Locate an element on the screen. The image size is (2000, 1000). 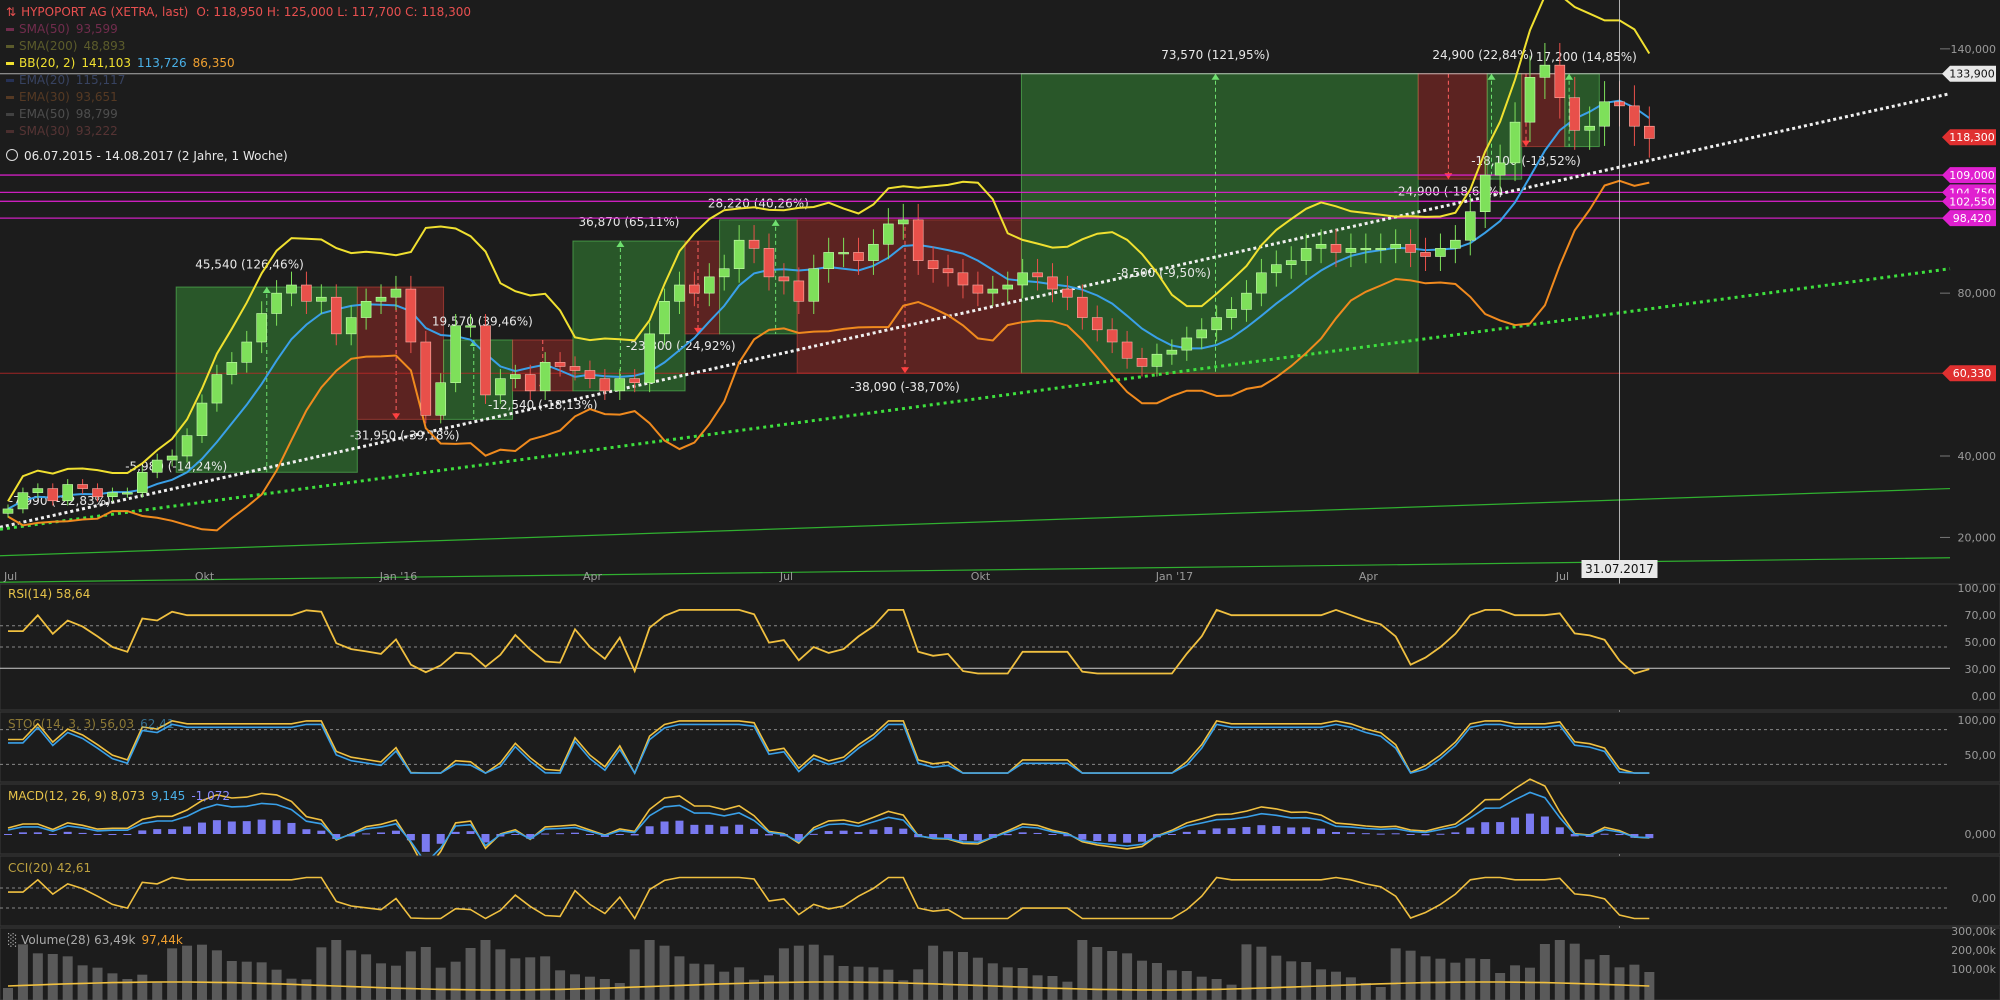
volume-title: ░ Volume(28) 63,49k 97,44k is located at coordinates (95, 940).